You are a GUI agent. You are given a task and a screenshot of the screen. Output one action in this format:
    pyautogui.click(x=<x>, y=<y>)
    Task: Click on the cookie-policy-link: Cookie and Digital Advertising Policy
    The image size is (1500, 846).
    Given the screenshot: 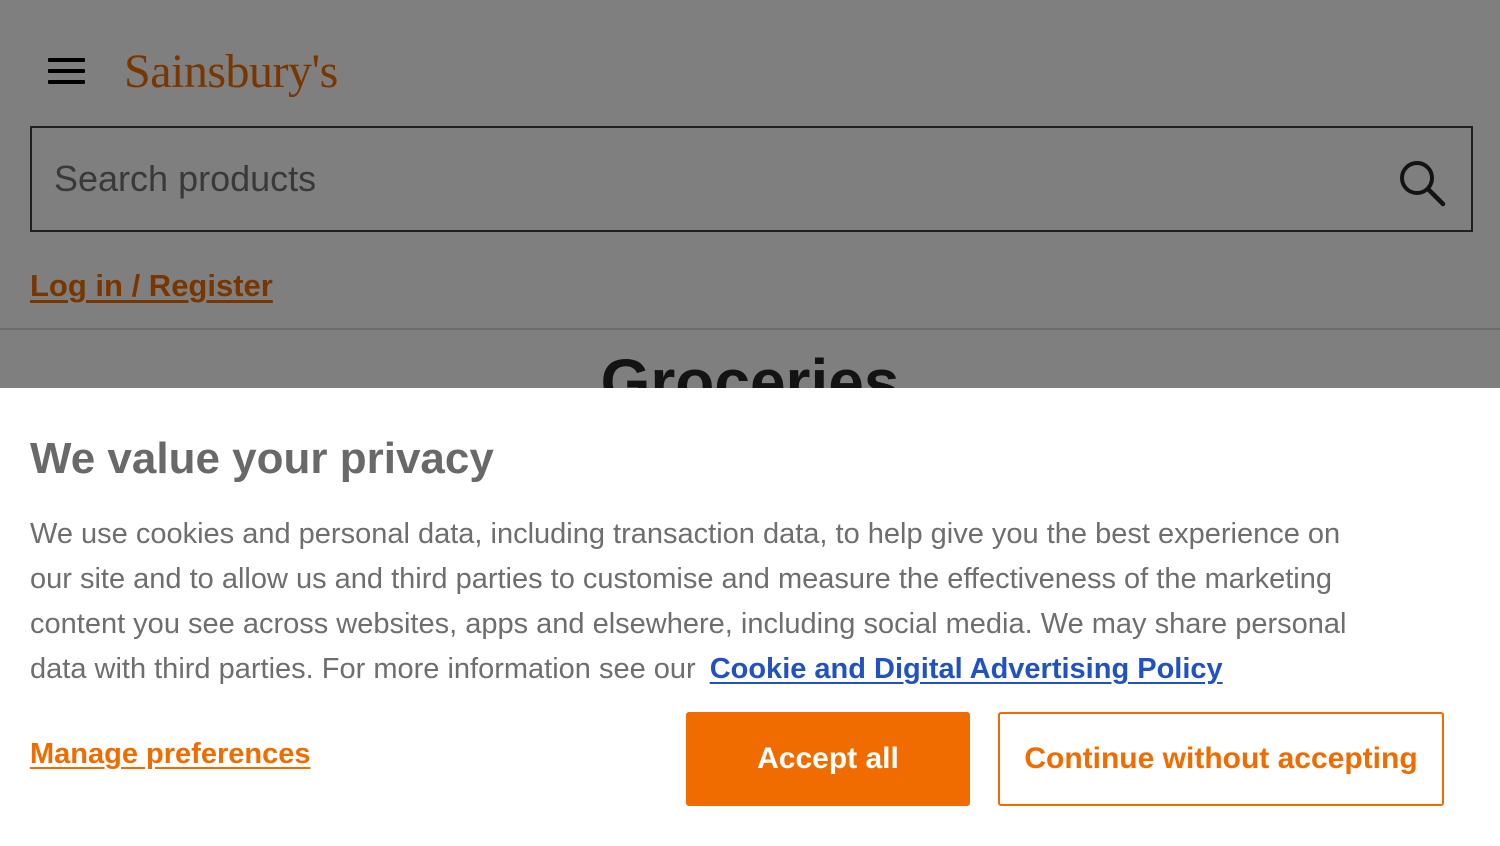 What is the action you would take?
    pyautogui.click(x=966, y=669)
    